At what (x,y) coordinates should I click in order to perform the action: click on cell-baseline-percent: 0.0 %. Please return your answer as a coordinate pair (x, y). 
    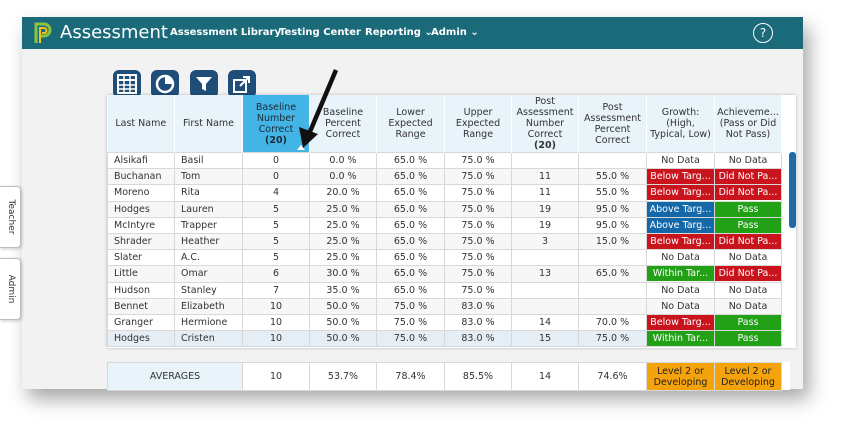
    Looking at the image, I should click on (343, 160).